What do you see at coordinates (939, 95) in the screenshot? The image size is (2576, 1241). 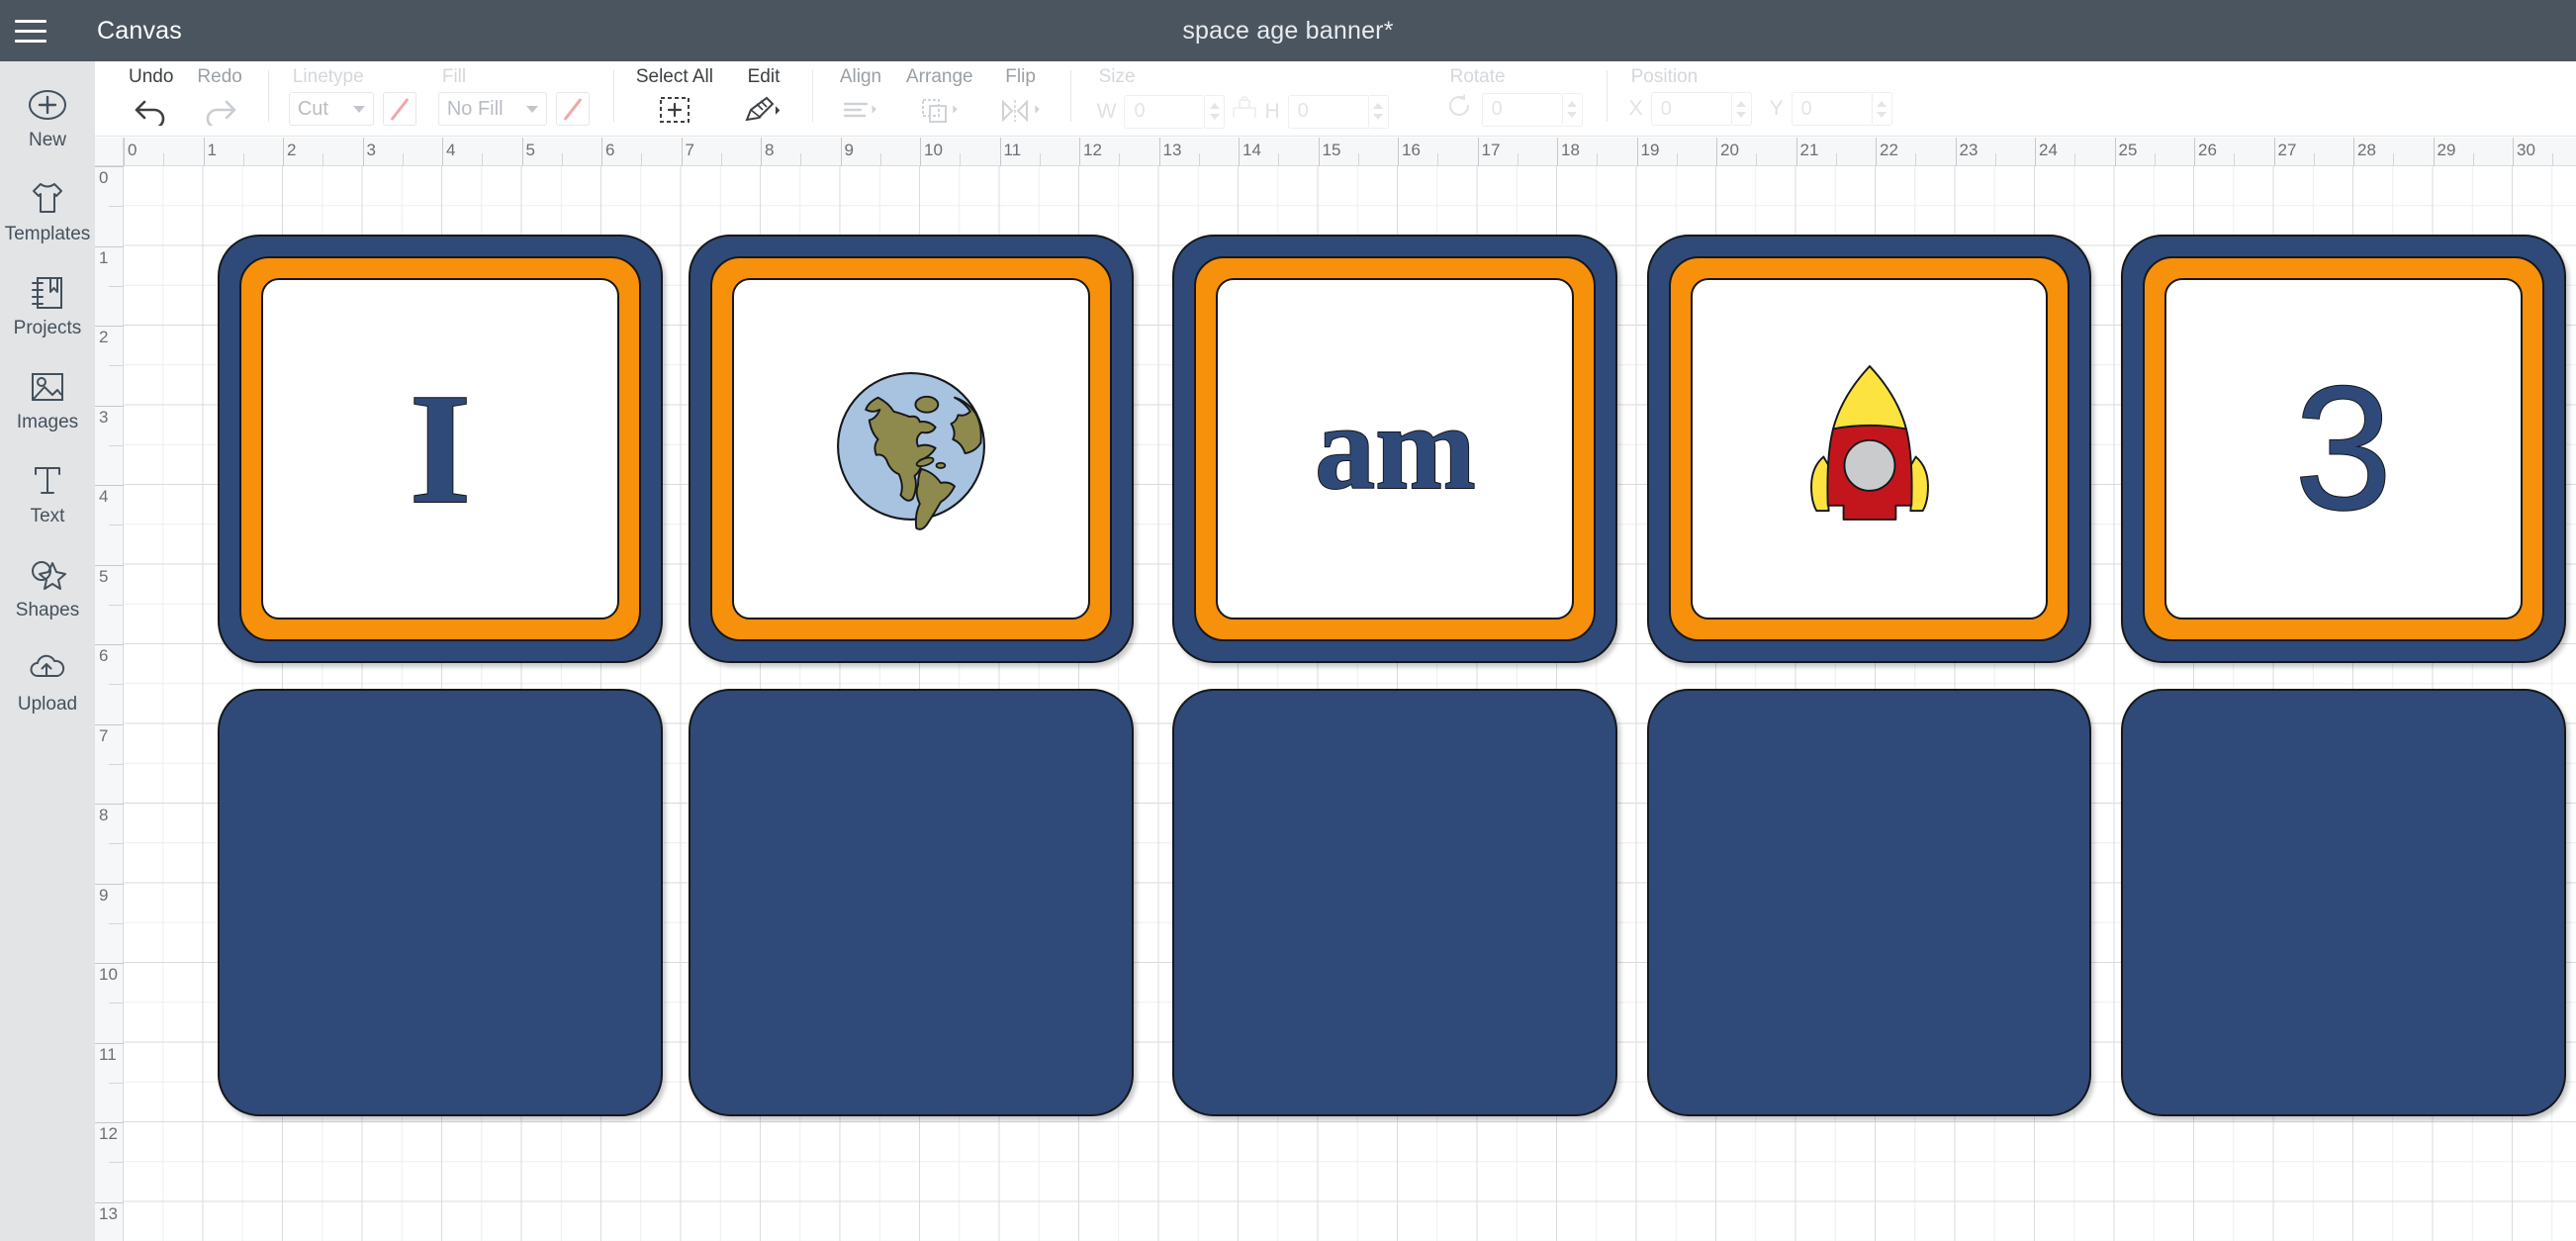 I see `arrange-menu-button: Arrange` at bounding box center [939, 95].